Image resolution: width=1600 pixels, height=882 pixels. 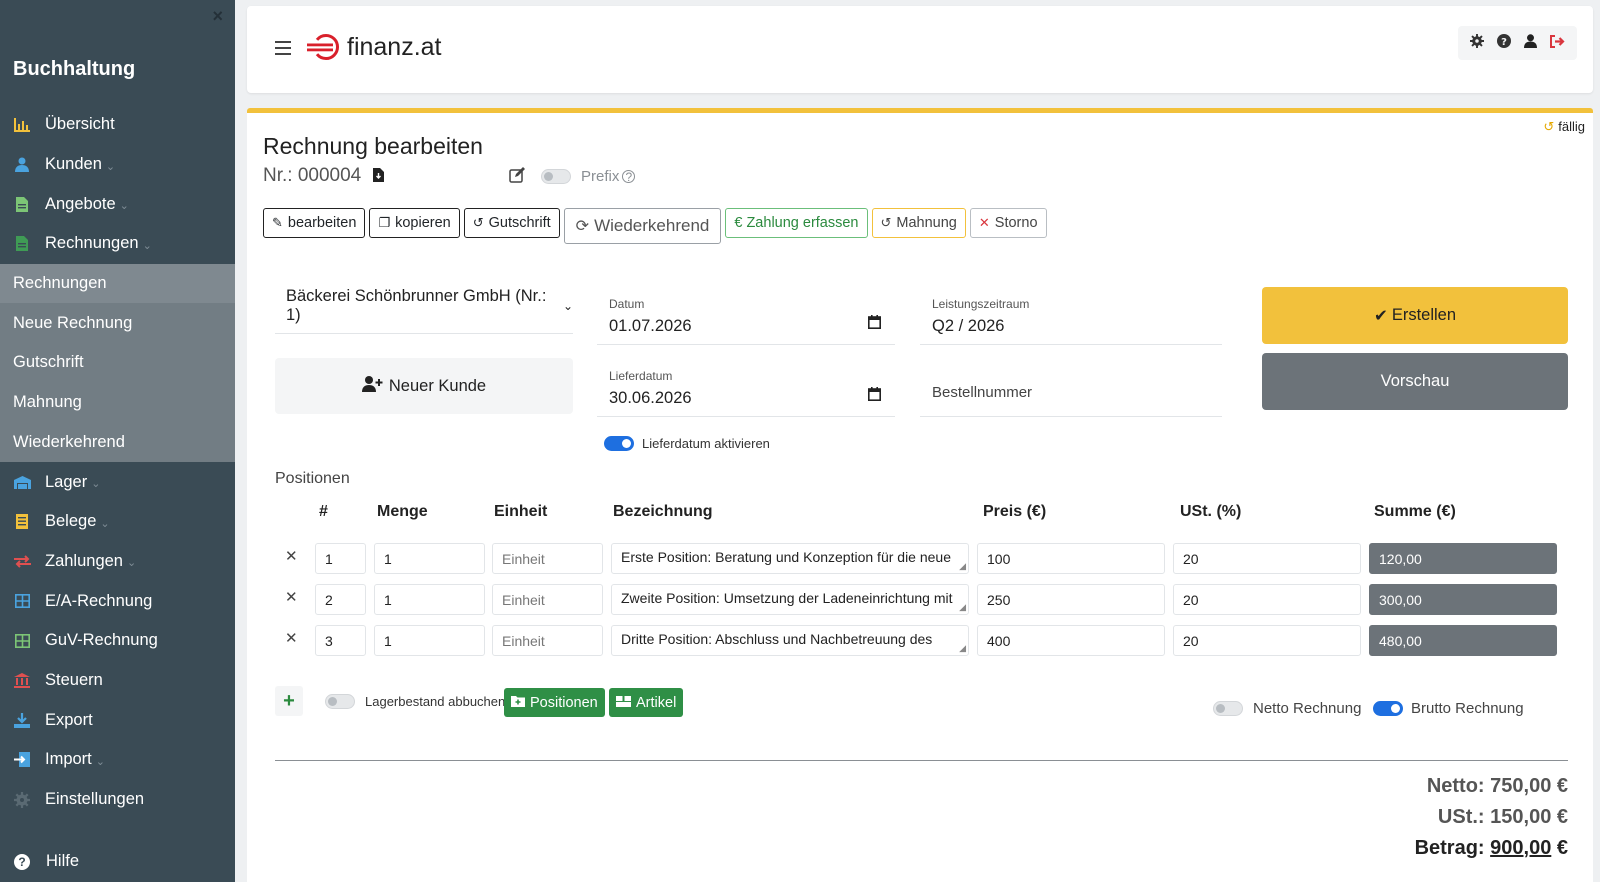 I want to click on edit-number-icon, so click(x=517, y=177).